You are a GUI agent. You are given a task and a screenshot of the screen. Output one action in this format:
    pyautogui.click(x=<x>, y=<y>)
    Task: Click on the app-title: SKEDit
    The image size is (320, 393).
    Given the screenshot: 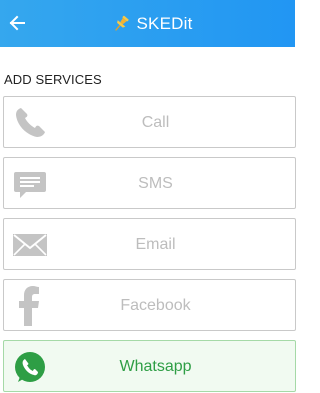 What is the action you would take?
    pyautogui.click(x=164, y=23)
    